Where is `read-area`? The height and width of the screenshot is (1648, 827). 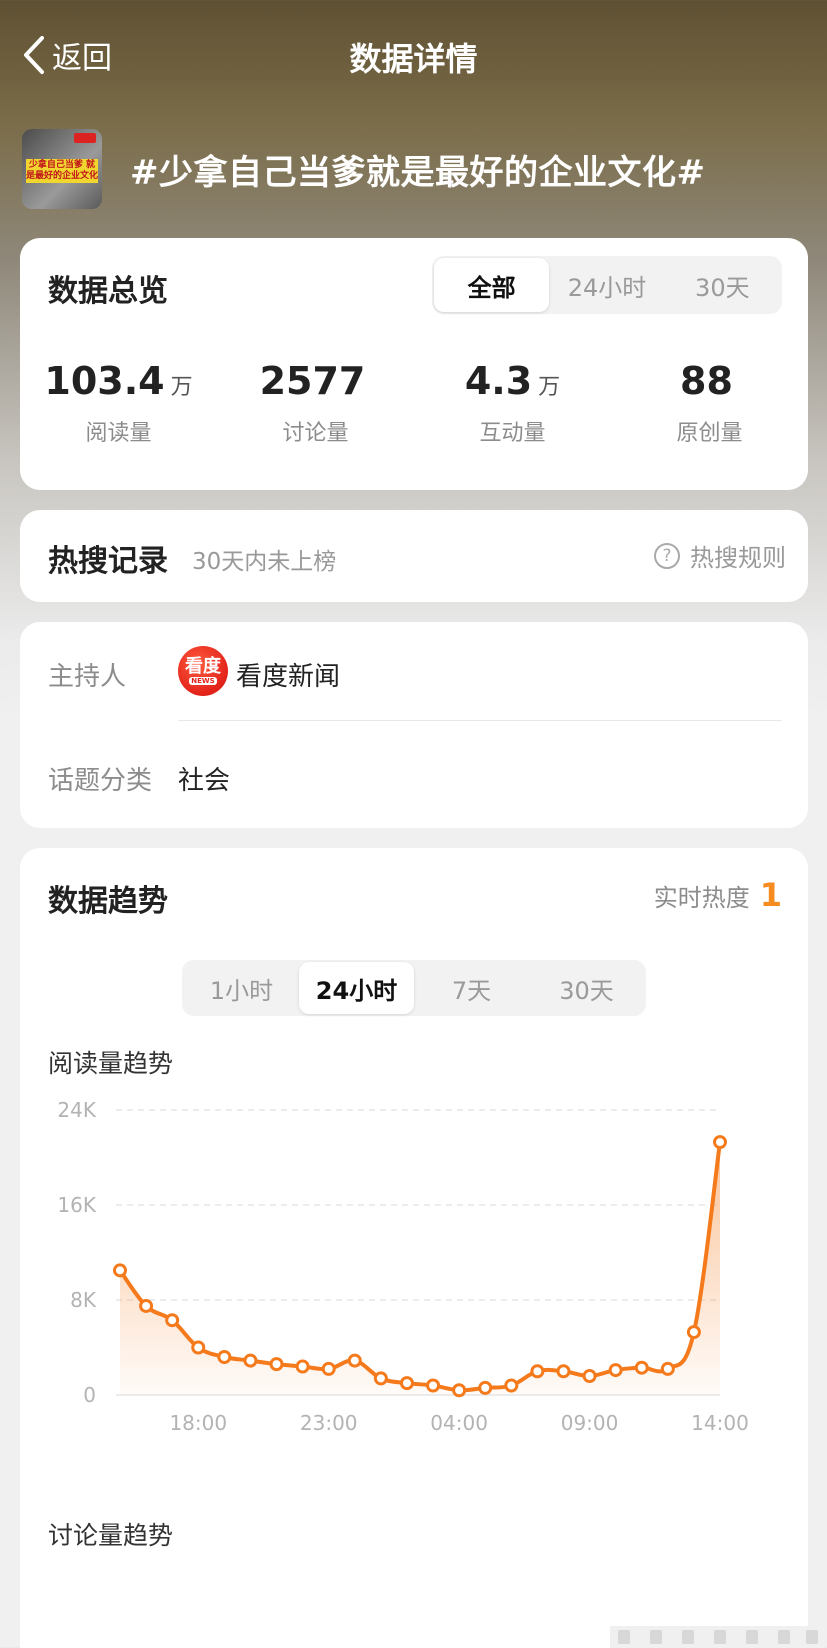 read-area is located at coordinates (420, 1268).